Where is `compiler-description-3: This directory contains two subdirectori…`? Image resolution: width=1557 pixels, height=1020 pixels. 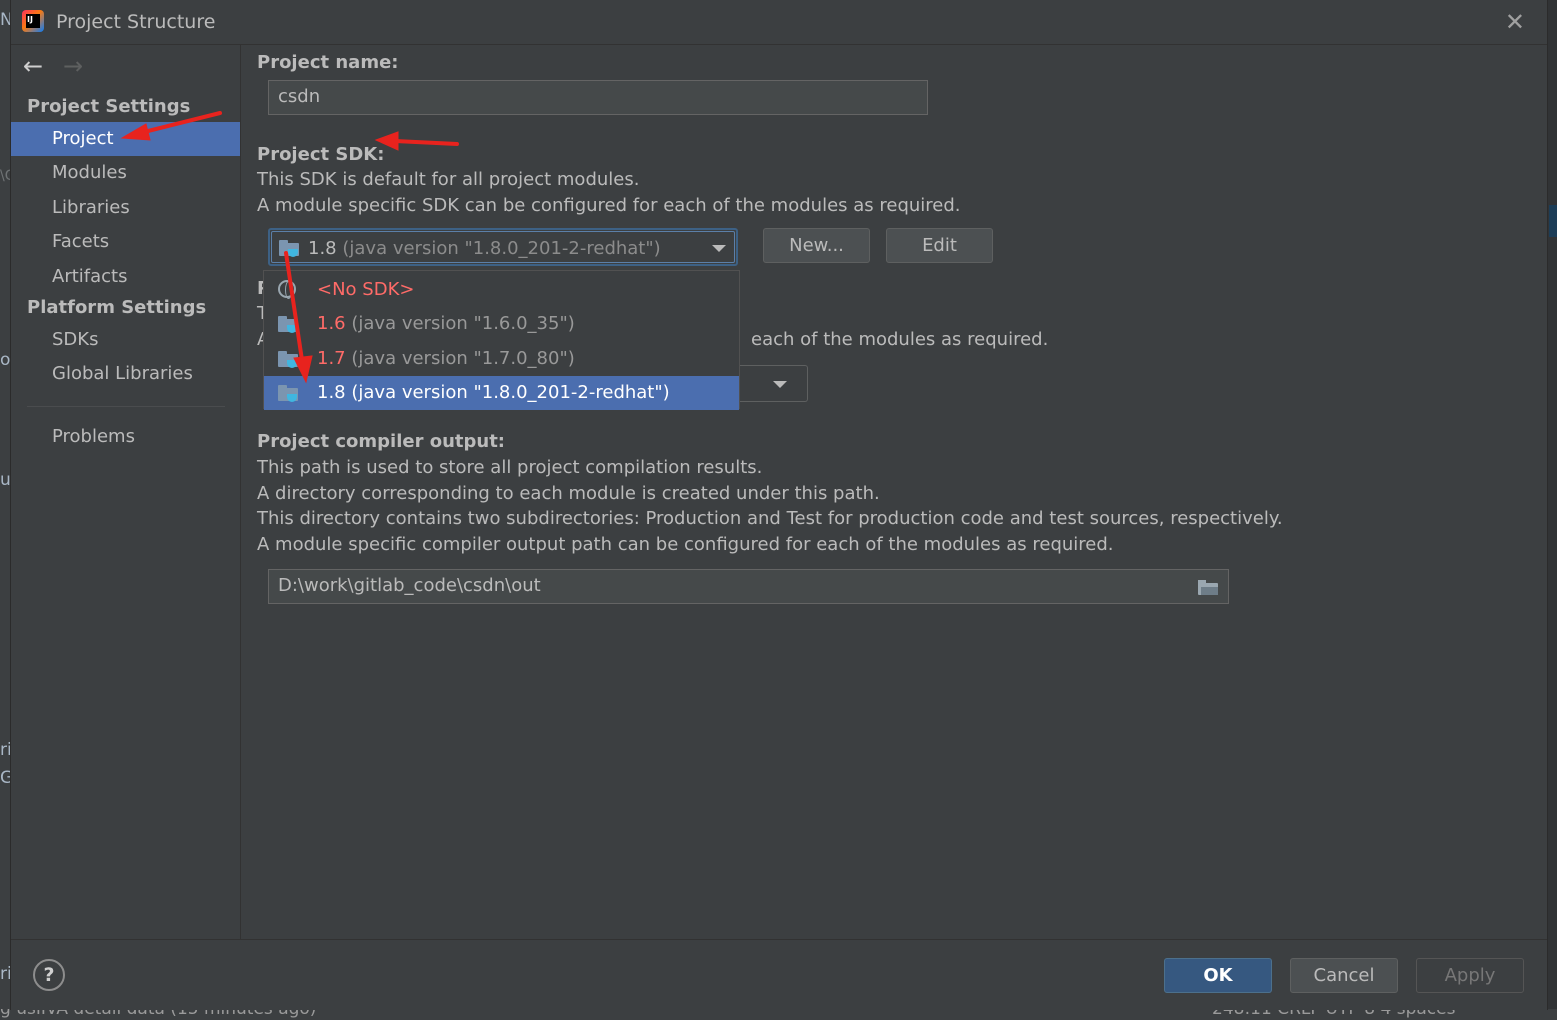 compiler-description-3: This directory contains two subdirectori… is located at coordinates (770, 518).